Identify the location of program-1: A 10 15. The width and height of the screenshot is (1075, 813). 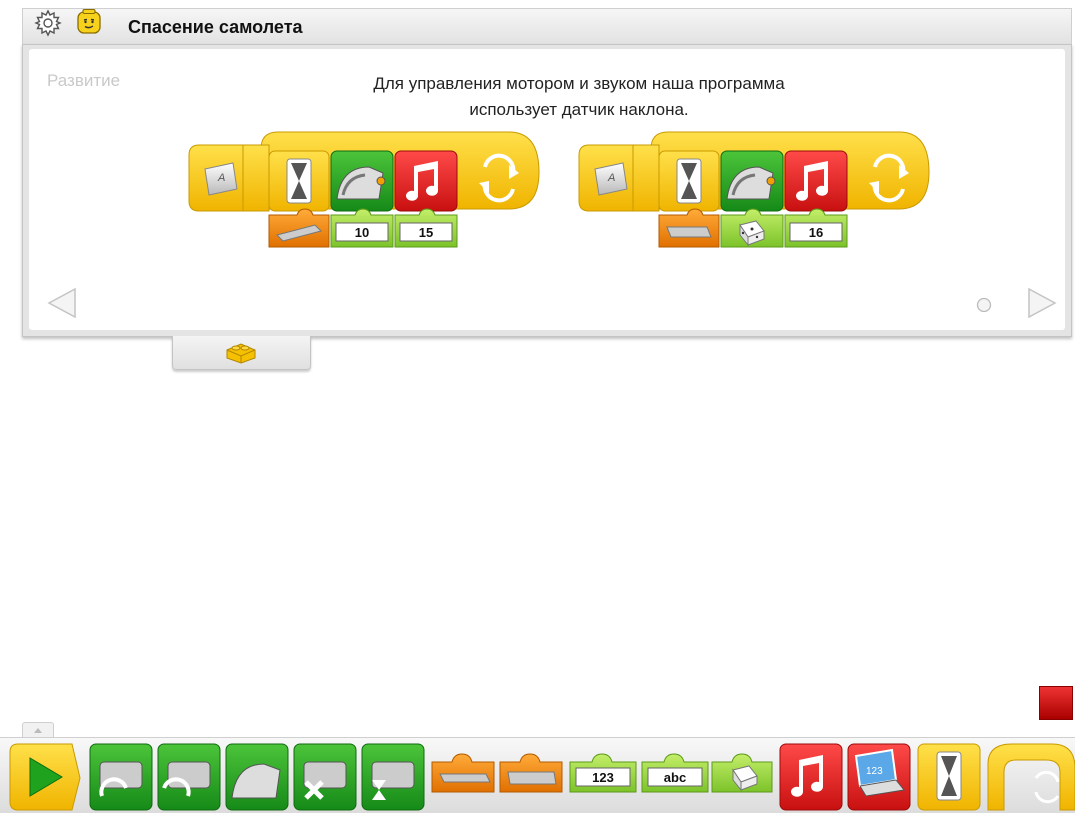
(364, 189).